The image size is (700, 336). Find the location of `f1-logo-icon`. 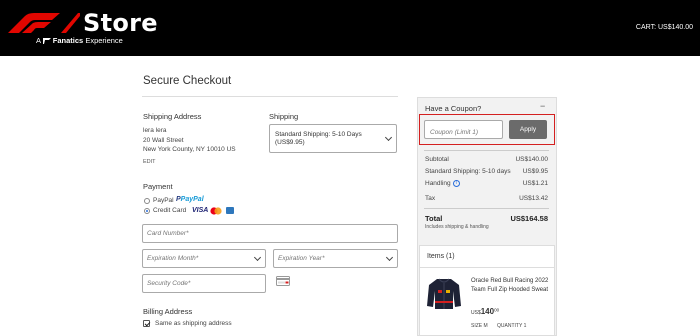

f1-logo-icon is located at coordinates (44, 23).